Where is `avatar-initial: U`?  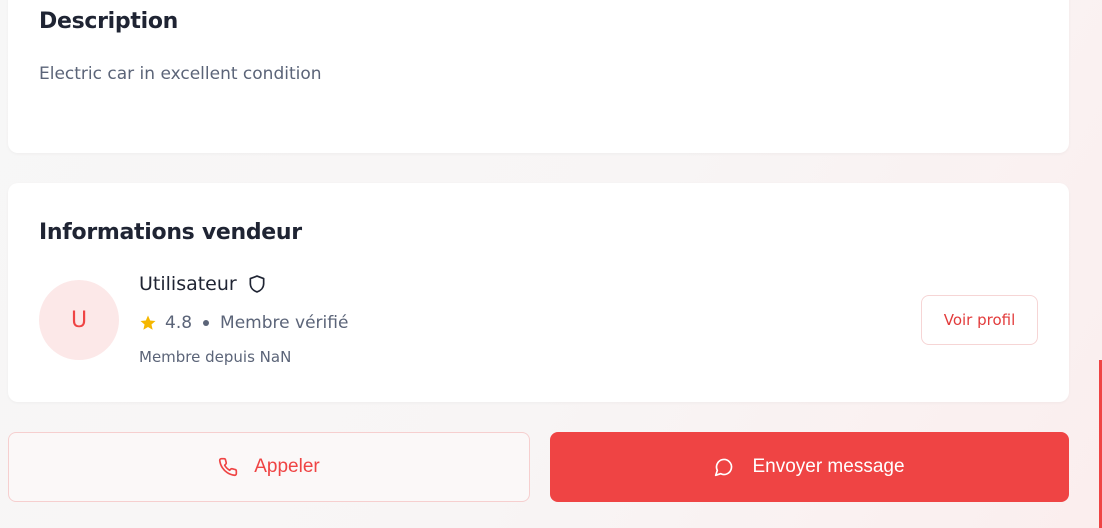 avatar-initial: U is located at coordinates (79, 320).